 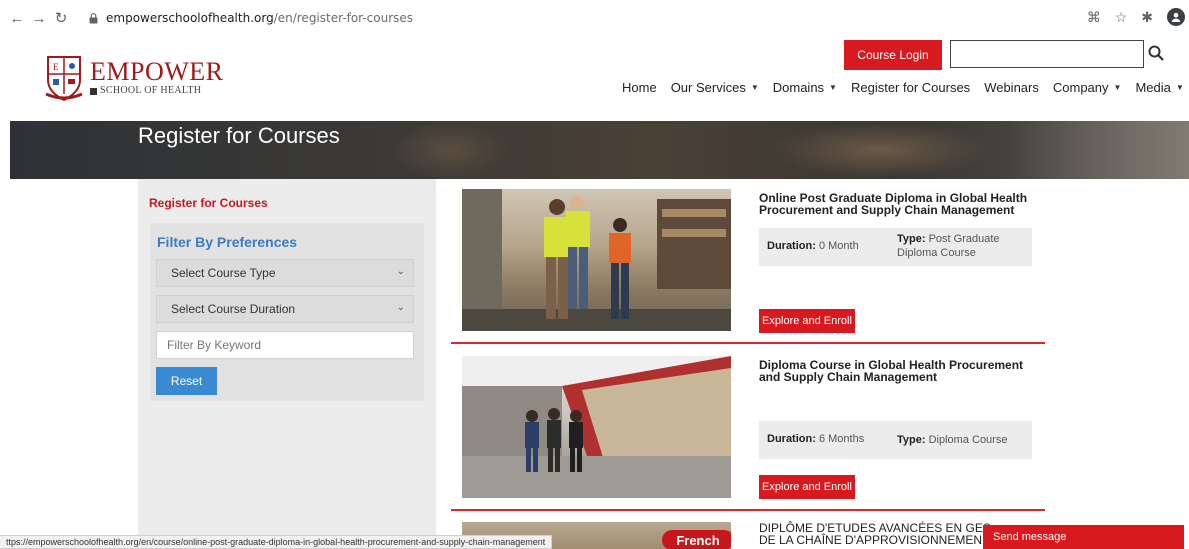 What do you see at coordinates (1147, 17) in the screenshot?
I see `extensions-pin-icon: ✱` at bounding box center [1147, 17].